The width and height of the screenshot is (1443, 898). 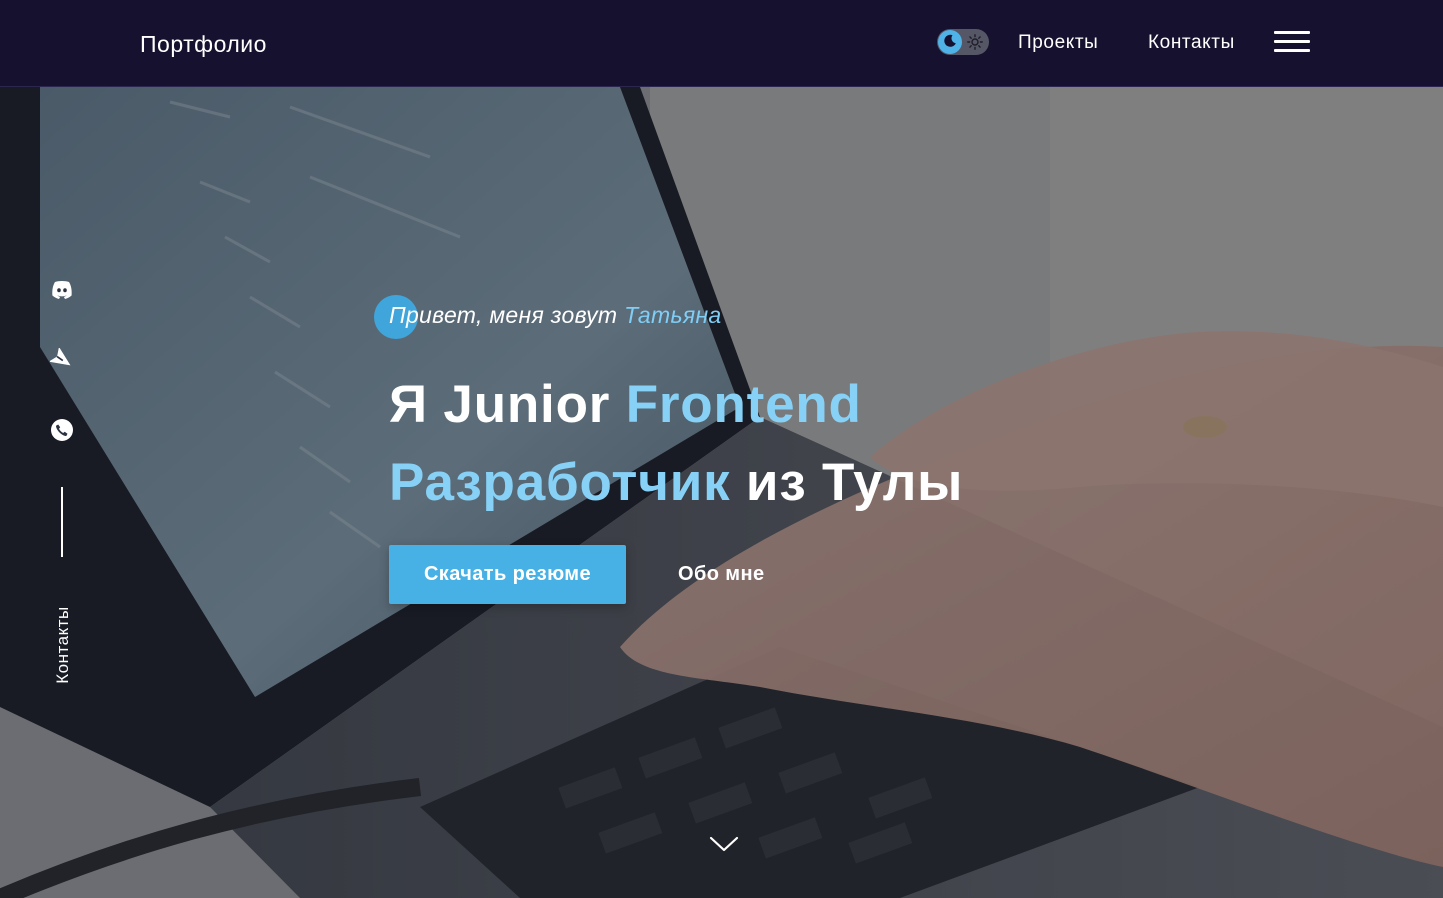 I want to click on headline-accent-1: Frontend, so click(x=743, y=404).